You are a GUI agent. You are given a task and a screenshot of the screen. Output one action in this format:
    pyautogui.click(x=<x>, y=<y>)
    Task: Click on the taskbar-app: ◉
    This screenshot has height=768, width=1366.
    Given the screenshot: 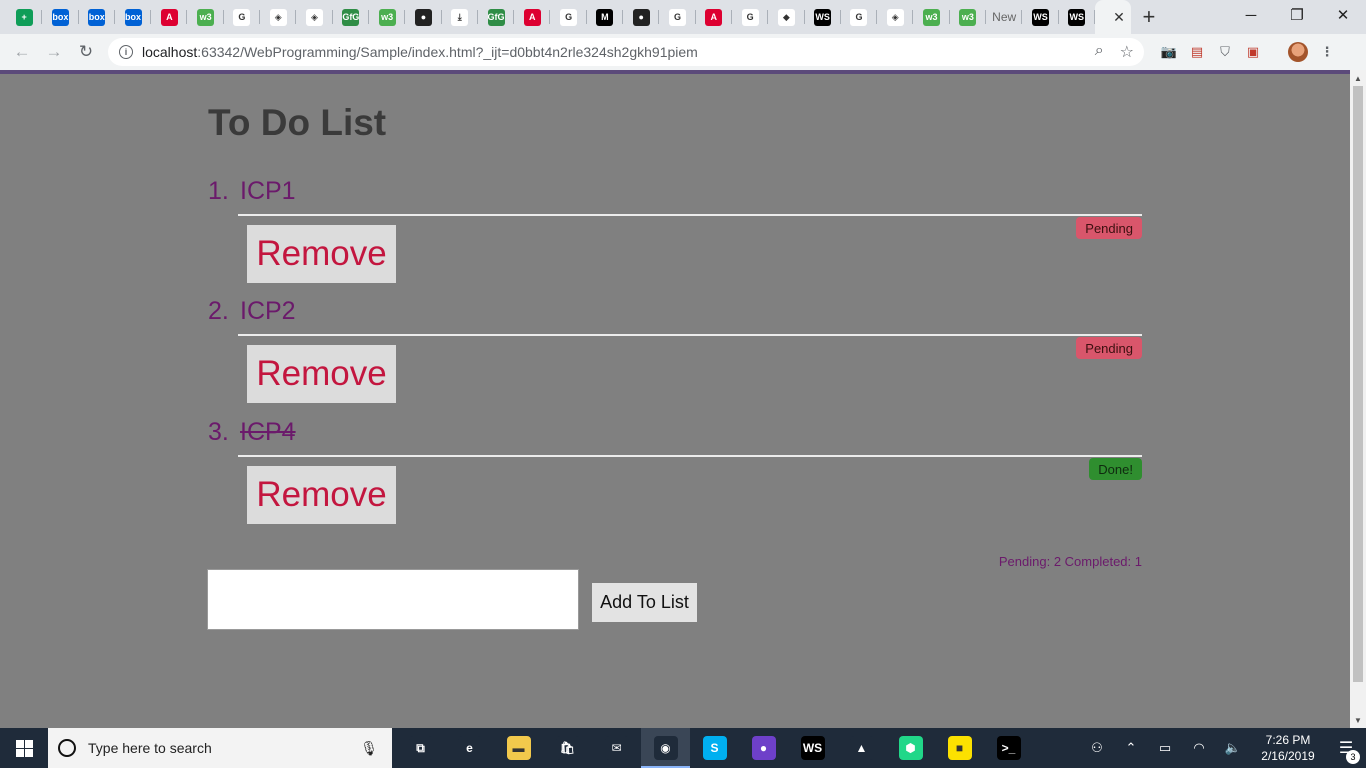 What is the action you would take?
    pyautogui.click(x=665, y=748)
    